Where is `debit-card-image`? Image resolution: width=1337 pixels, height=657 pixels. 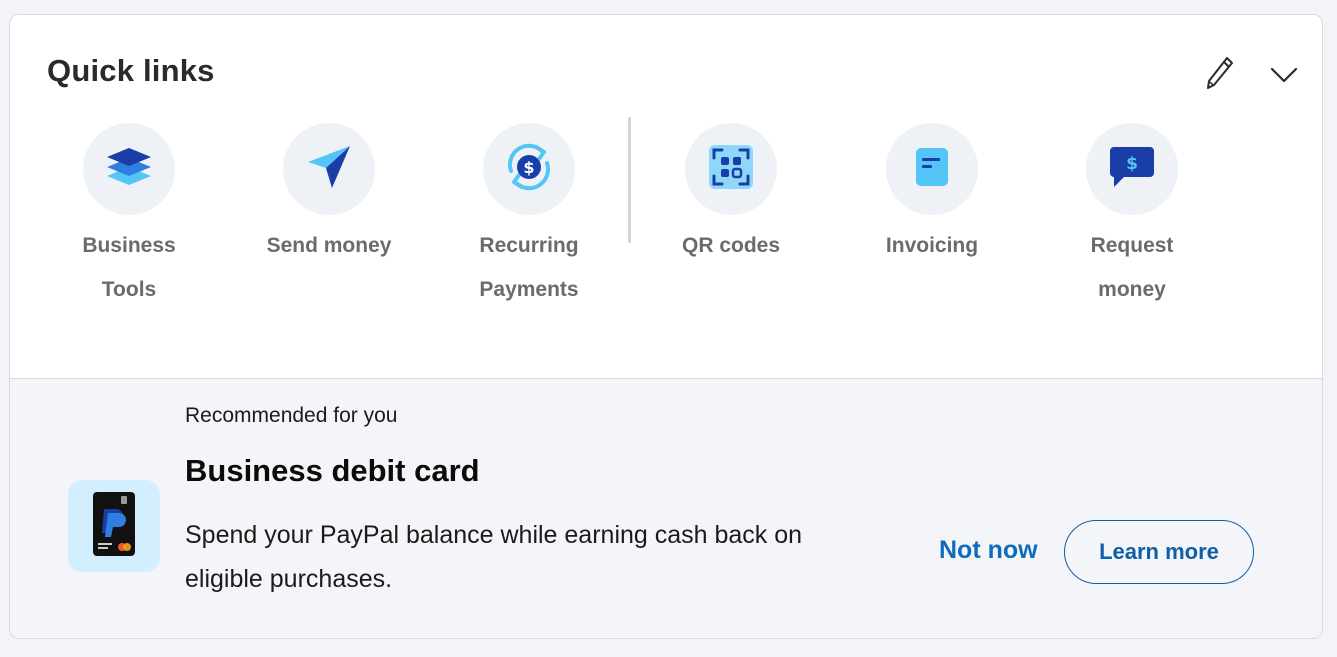 debit-card-image is located at coordinates (114, 526).